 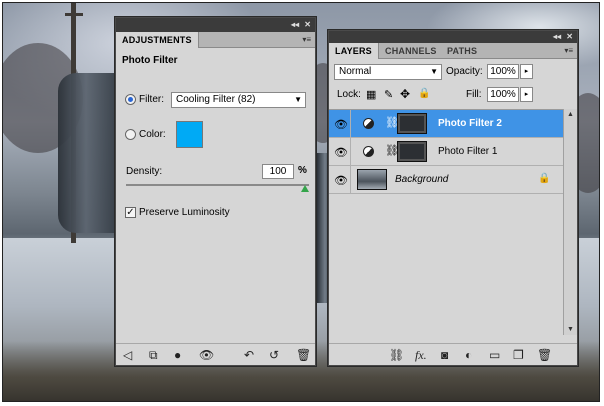 What do you see at coordinates (421, 179) in the screenshot?
I see `layer-name: Background` at bounding box center [421, 179].